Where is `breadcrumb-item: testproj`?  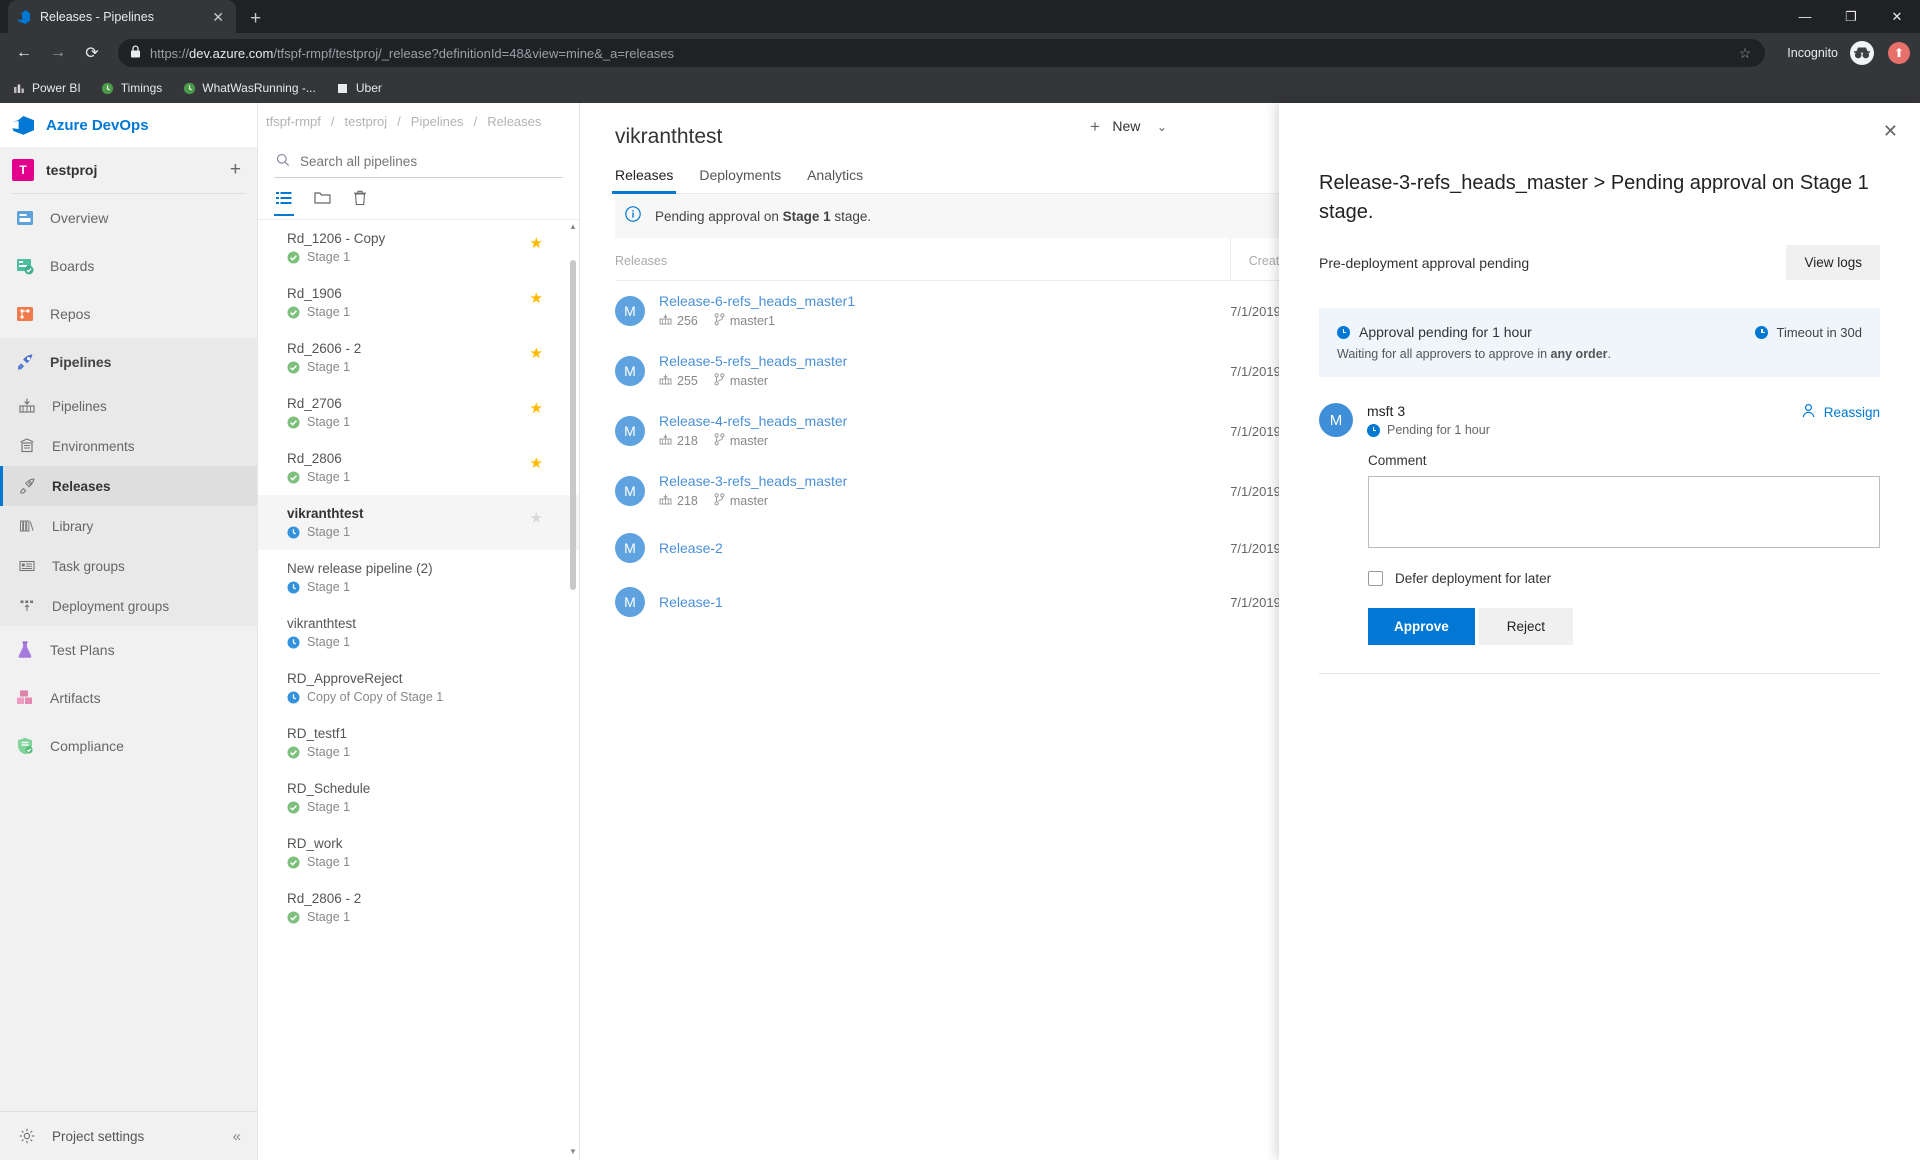
breadcrumb-item: testproj is located at coordinates (366, 121).